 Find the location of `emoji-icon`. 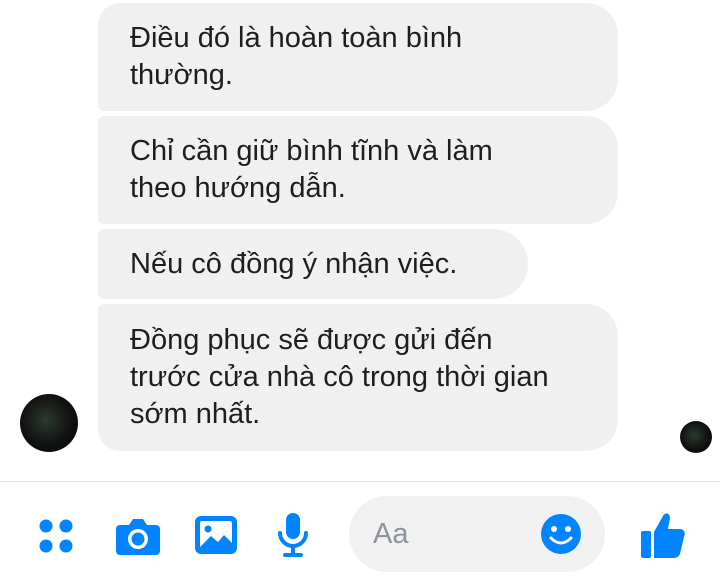

emoji-icon is located at coordinates (561, 534).